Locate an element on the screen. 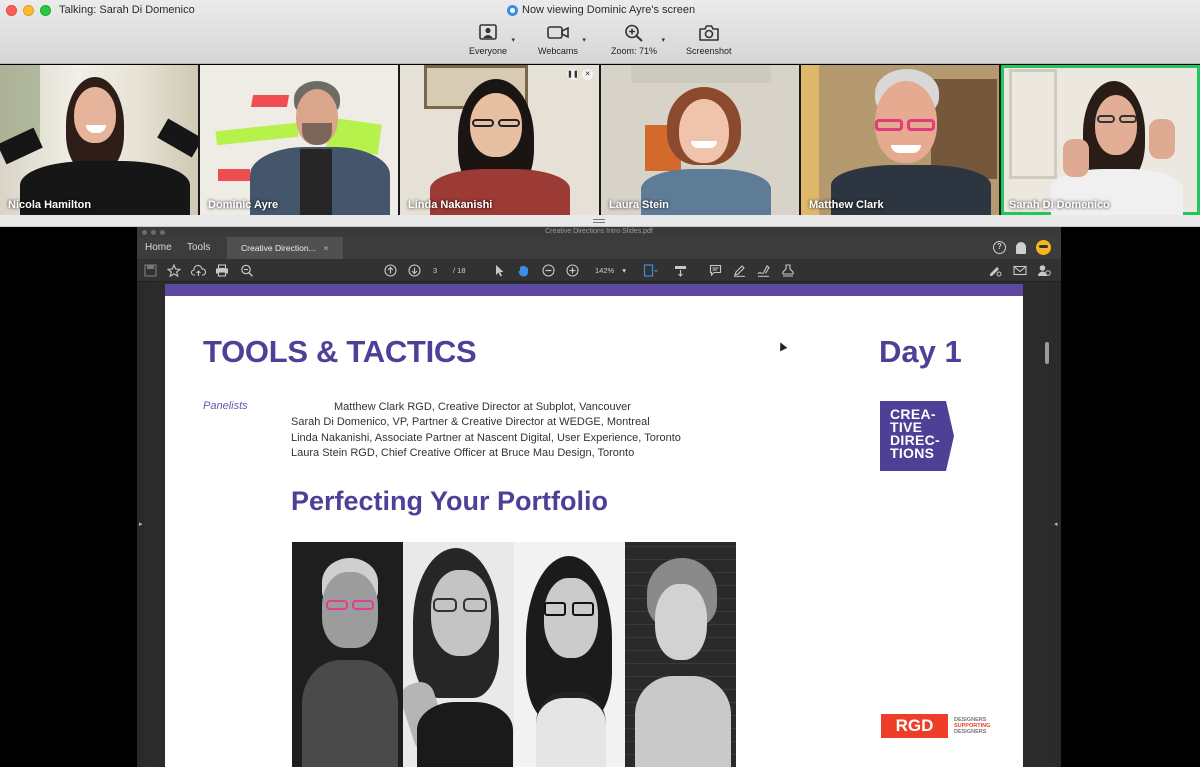 This screenshot has height=767, width=1200. tab-tools: Tools is located at coordinates (198, 248).